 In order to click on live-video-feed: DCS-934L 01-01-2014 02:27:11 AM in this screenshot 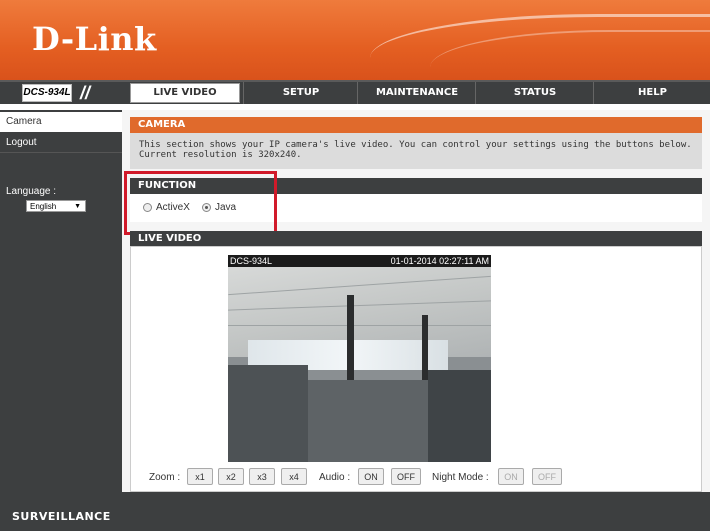, I will do `click(359, 358)`.